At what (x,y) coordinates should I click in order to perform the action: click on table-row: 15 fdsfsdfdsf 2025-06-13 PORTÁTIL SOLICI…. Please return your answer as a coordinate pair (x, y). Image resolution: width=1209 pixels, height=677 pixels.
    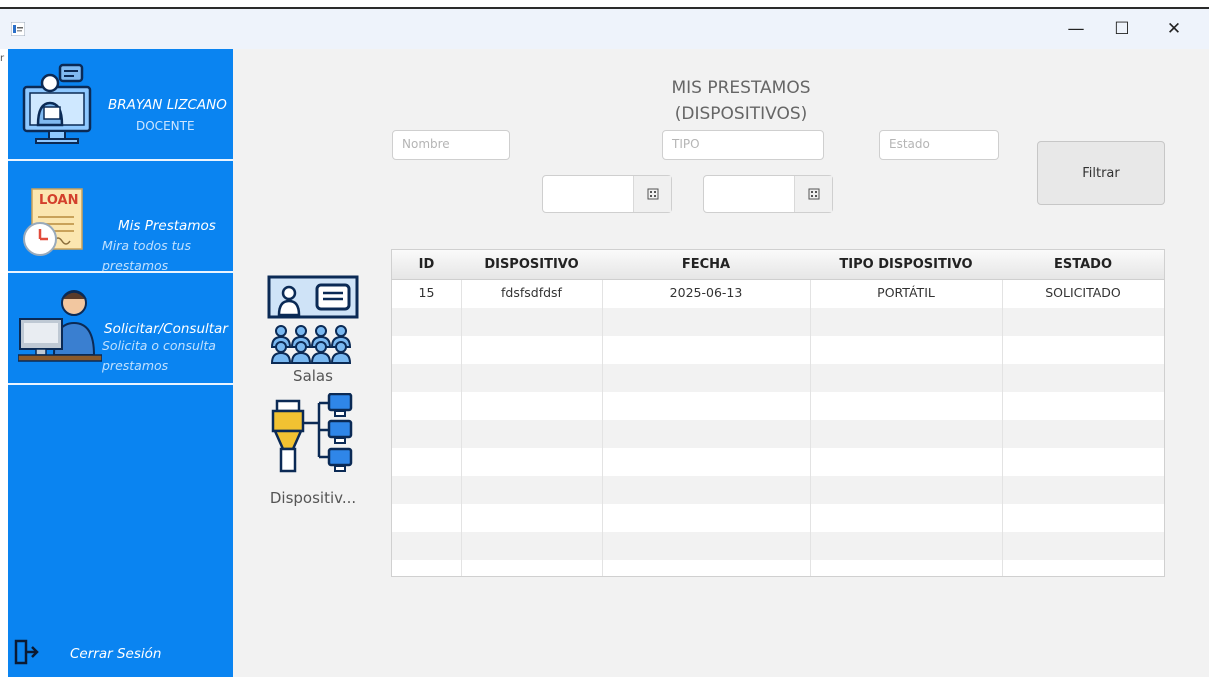
    Looking at the image, I should click on (778, 294).